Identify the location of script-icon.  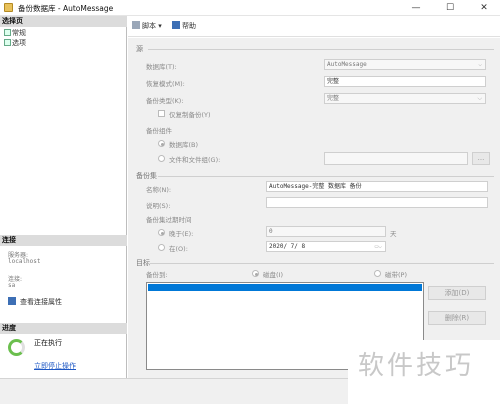
(136, 25).